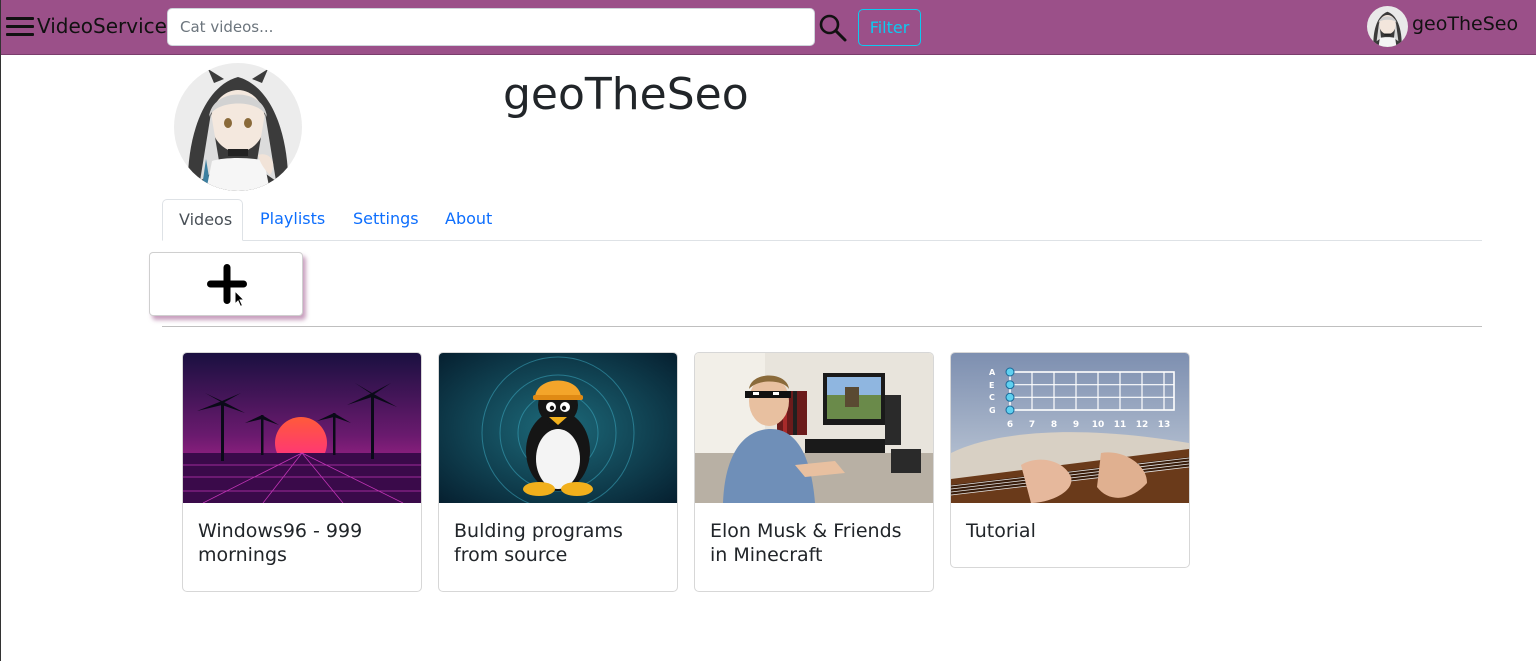 Image resolution: width=1536 pixels, height=661 pixels. Describe the element at coordinates (1032, 425) in the screenshot. I see `fret-number-label: 7` at that location.